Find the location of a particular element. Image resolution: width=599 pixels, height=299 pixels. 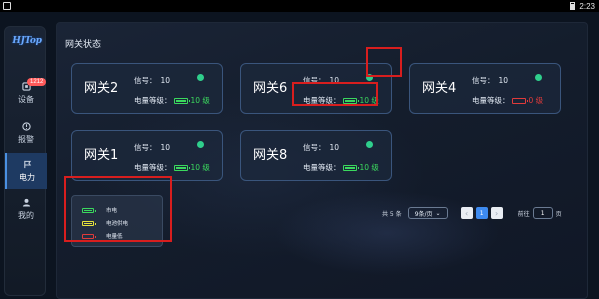

page-size-value: 9条/页 is located at coordinates (423, 214).